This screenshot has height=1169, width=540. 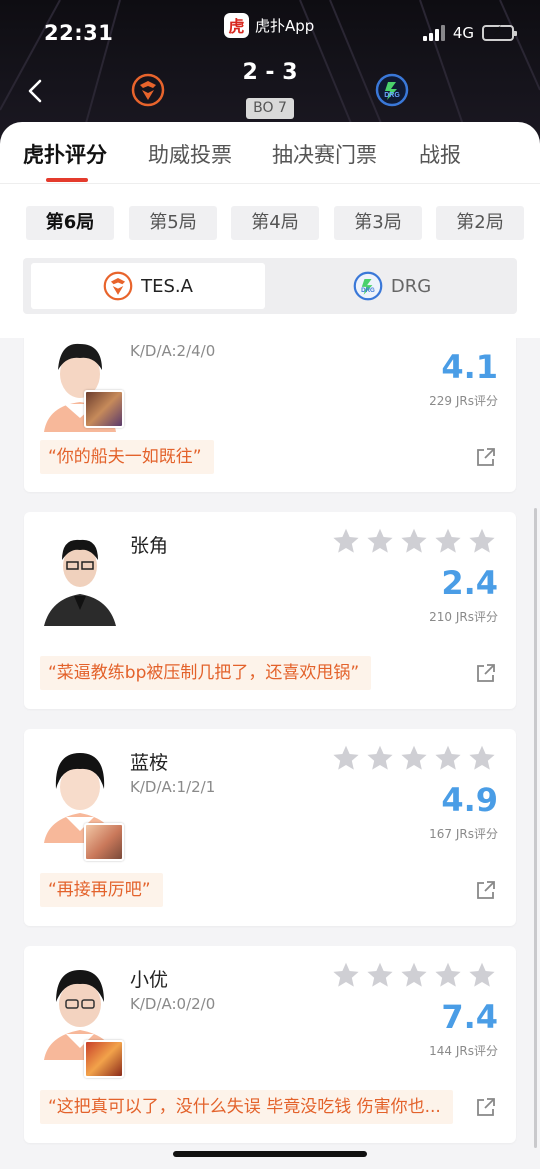 What do you see at coordinates (270, 1154) in the screenshot?
I see `home-indicator` at bounding box center [270, 1154].